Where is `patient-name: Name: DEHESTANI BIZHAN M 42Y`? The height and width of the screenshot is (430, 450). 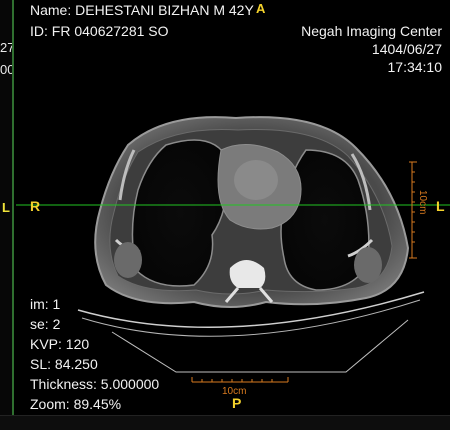 patient-name: Name: DEHESTANI BIZHAN M 42Y is located at coordinates (142, 10).